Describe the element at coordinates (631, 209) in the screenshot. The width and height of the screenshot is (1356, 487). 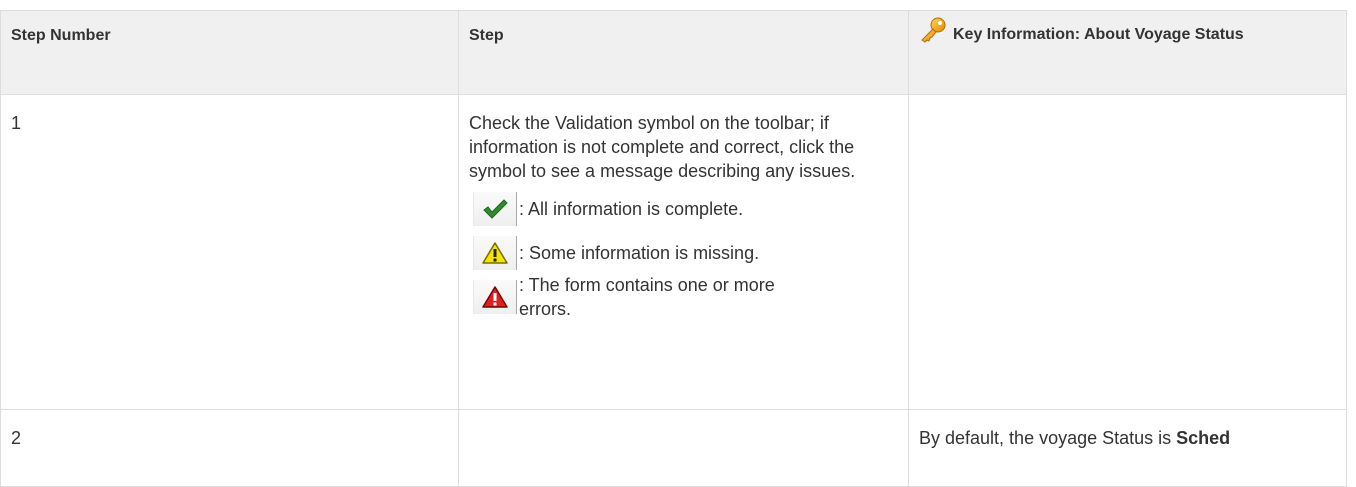
I see `legend-complete-text: : All information is complete.` at that location.